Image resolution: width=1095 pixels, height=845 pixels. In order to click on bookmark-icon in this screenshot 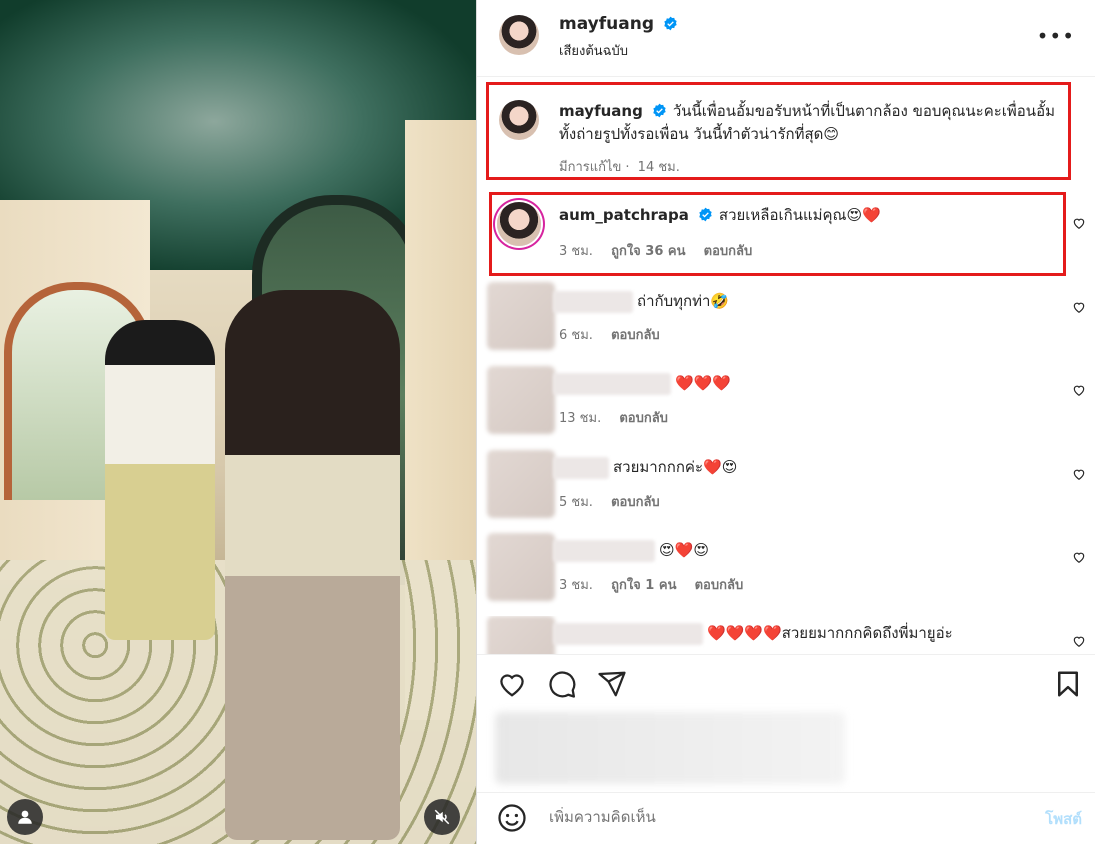, I will do `click(1068, 684)`.